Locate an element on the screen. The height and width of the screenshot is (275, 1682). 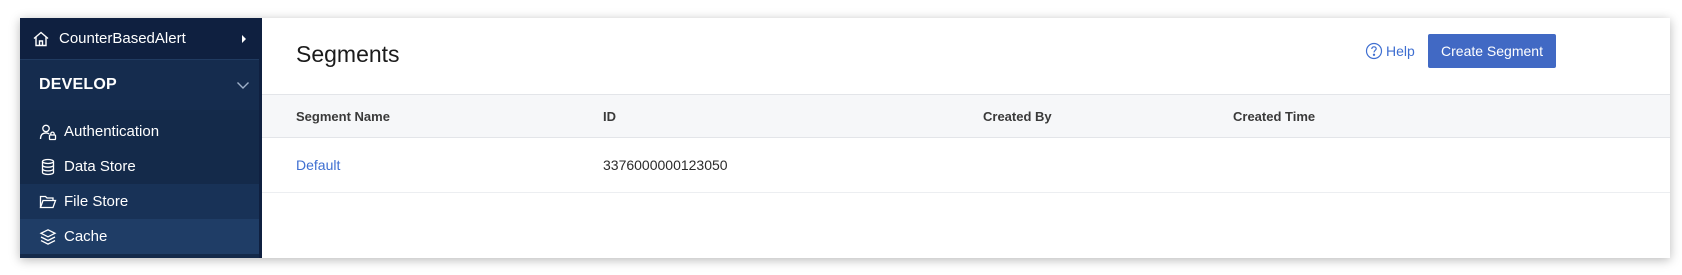
question-circle-icon is located at coordinates (1374, 51).